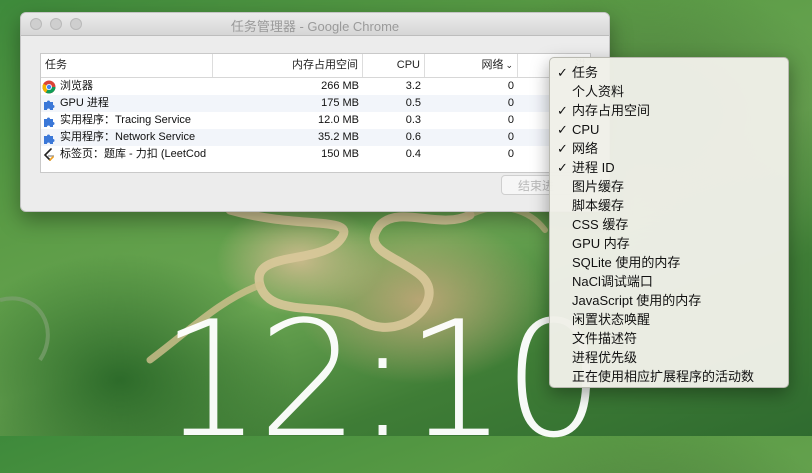  I want to click on window-titlebar: 任务管理器 - Google Chrome, so click(315, 24).